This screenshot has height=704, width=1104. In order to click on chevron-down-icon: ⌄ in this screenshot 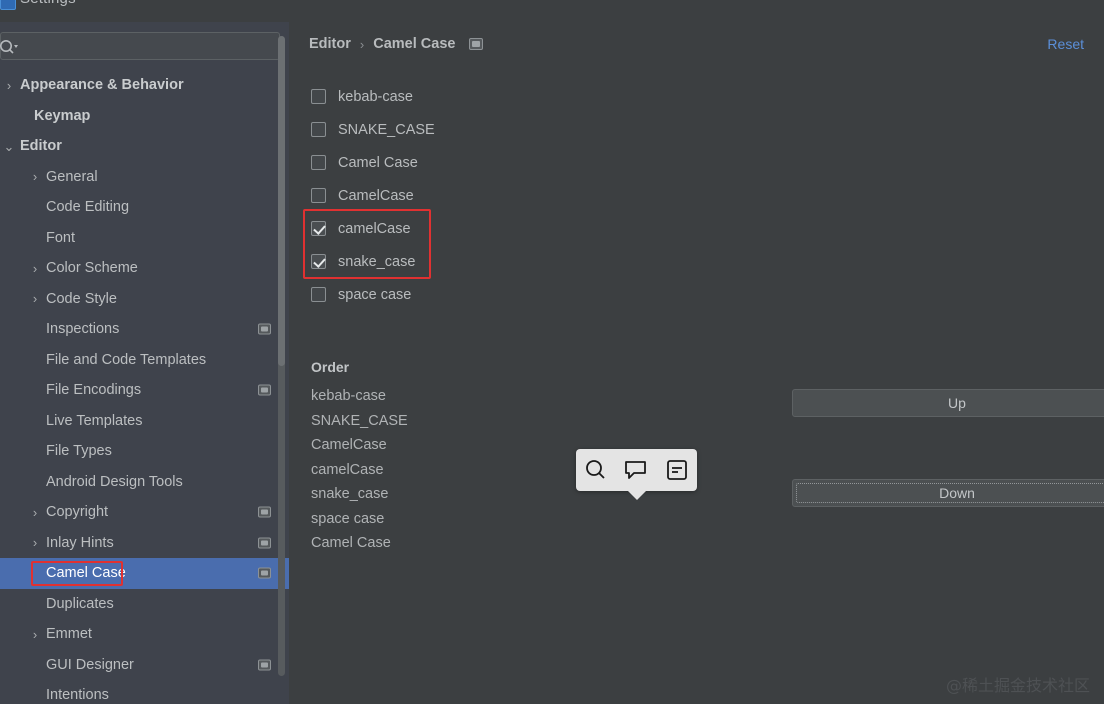, I will do `click(9, 146)`.